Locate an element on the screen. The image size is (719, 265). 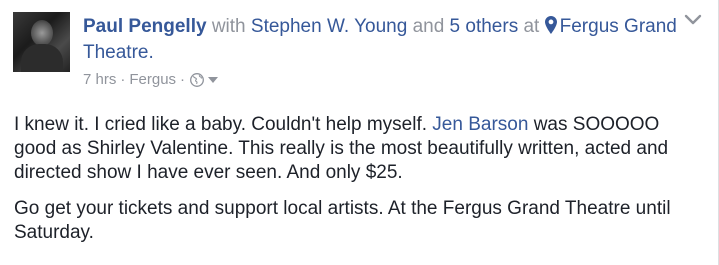
others-link: 5 others is located at coordinates (484, 26).